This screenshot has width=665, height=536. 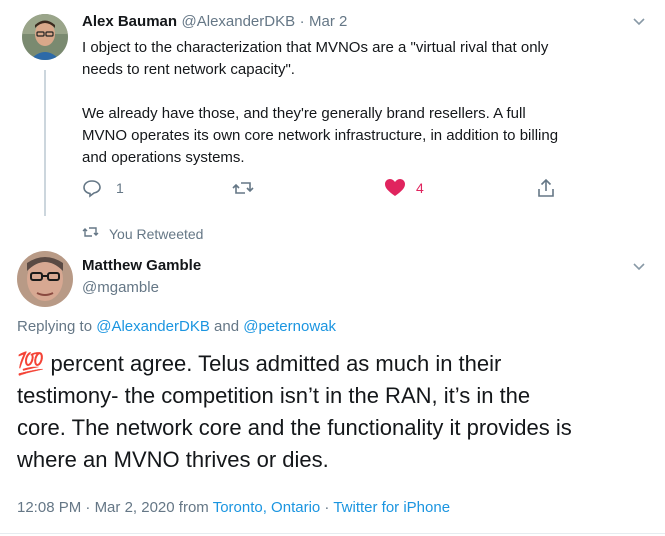 I want to click on avatar-matthew-gamble, so click(x=45, y=279).